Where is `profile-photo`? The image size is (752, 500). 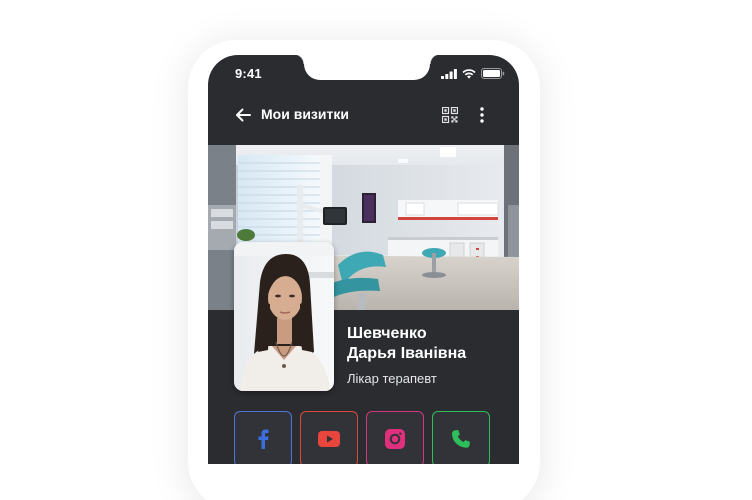 profile-photo is located at coordinates (284, 316).